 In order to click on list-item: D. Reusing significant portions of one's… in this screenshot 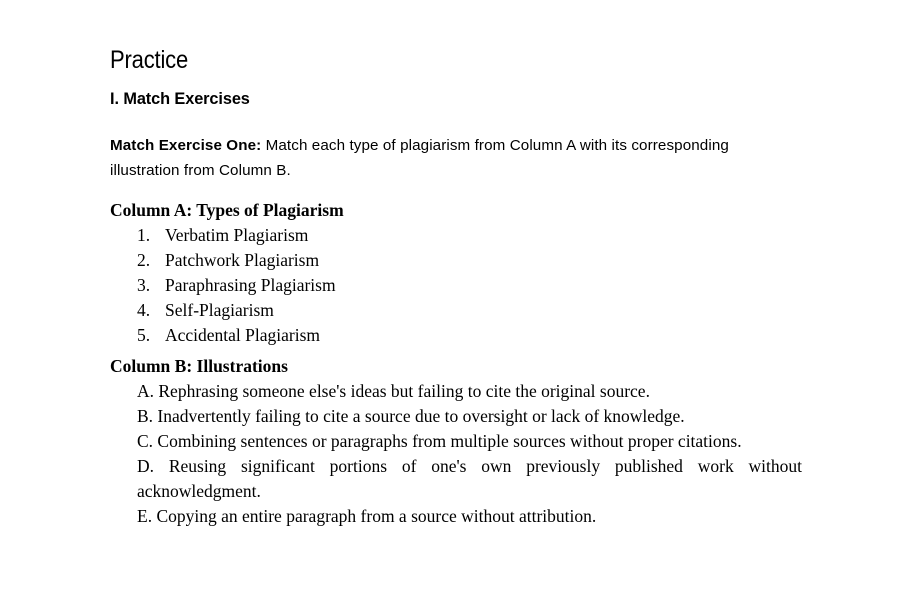, I will do `click(469, 478)`.